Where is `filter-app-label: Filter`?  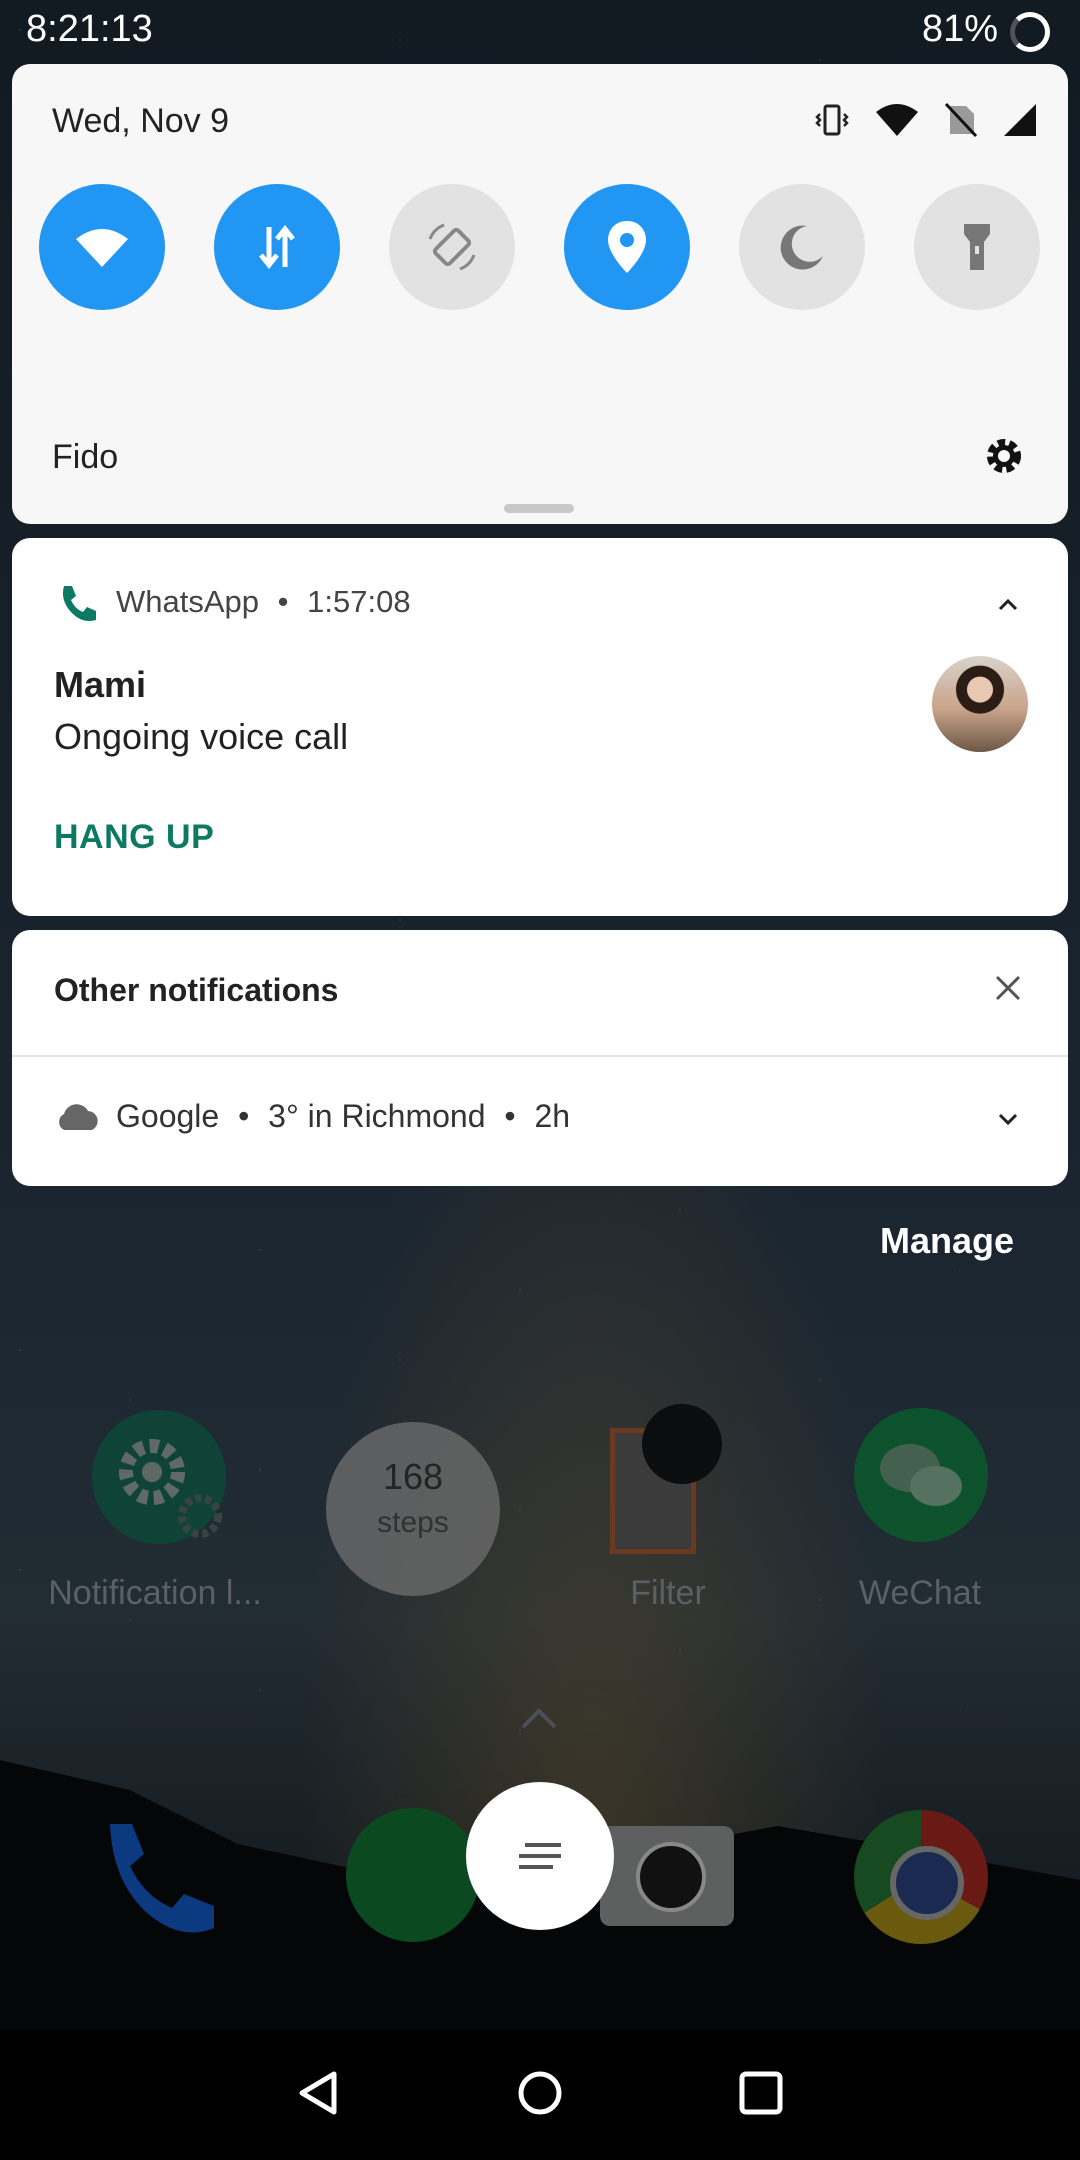
filter-app-label: Filter is located at coordinates (668, 1593).